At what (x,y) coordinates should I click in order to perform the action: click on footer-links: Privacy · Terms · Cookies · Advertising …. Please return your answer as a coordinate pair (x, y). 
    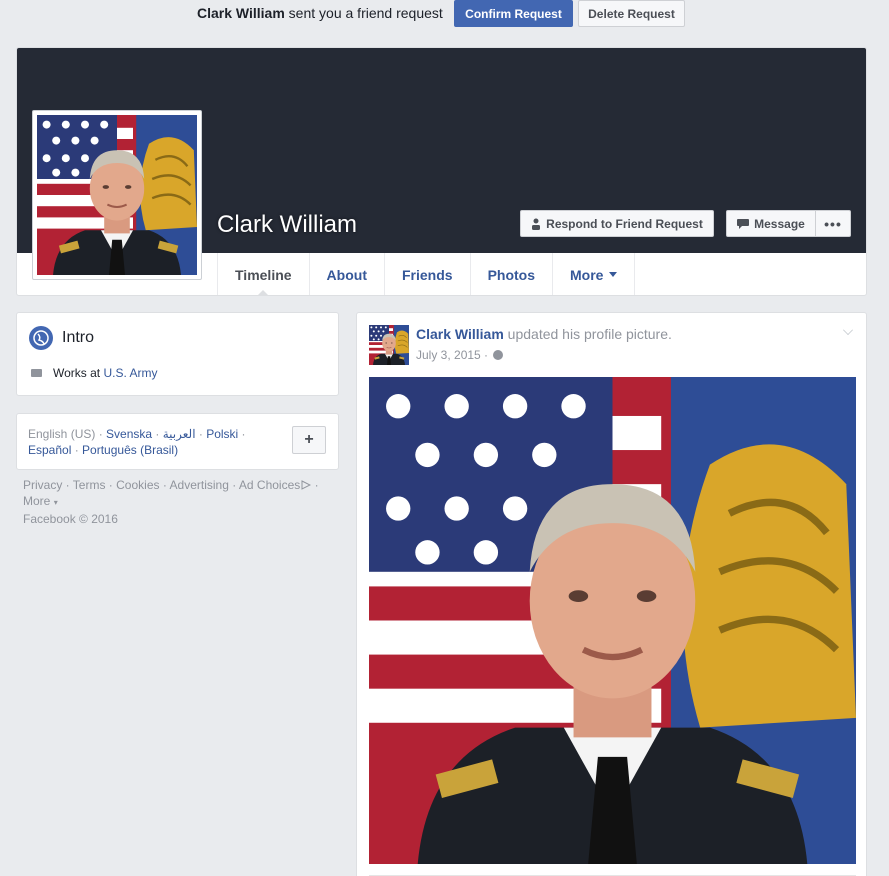
    Looking at the image, I should click on (171, 502).